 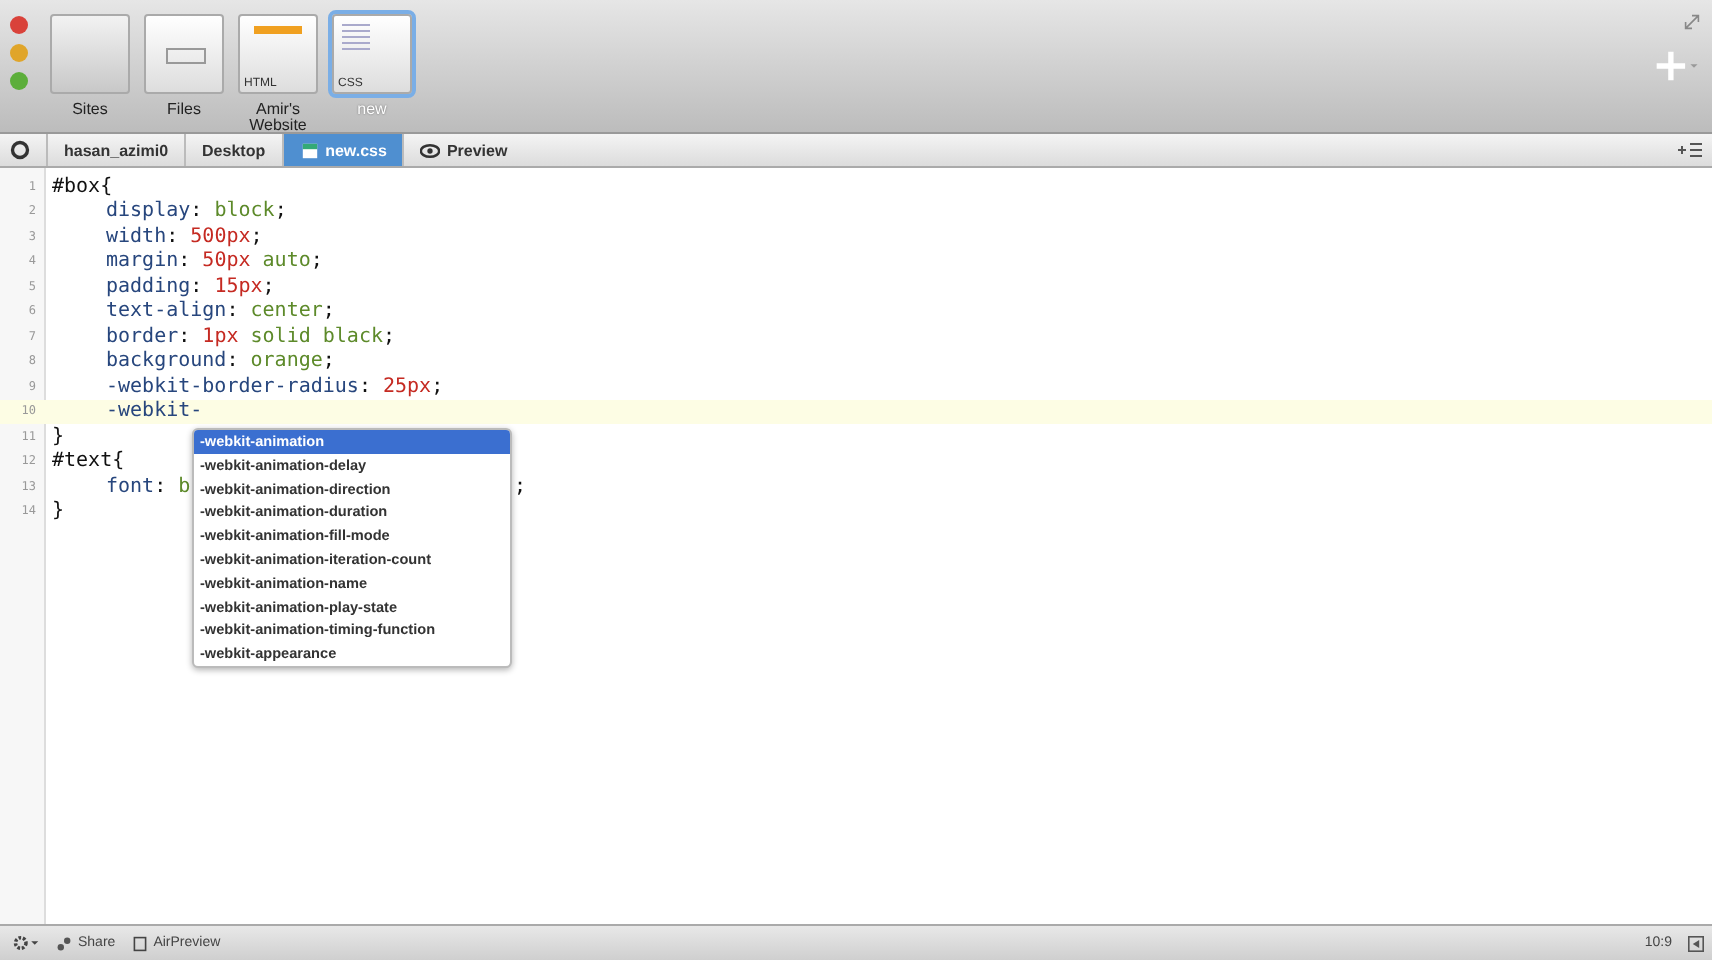 What do you see at coordinates (520, 486) in the screenshot?
I see `code-fragment: ;` at bounding box center [520, 486].